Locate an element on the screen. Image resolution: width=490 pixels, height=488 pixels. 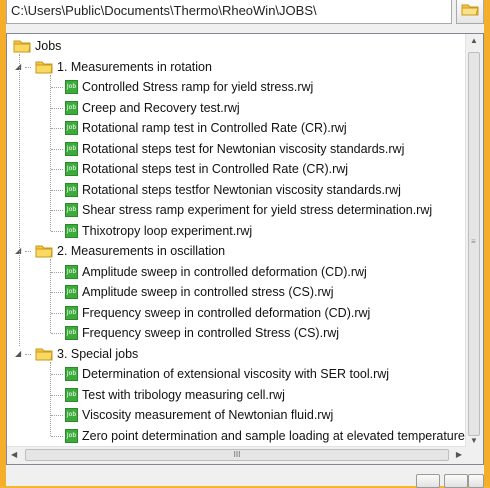
tree-group-label: 2. Measurements in oscillation is located at coordinates (141, 251).